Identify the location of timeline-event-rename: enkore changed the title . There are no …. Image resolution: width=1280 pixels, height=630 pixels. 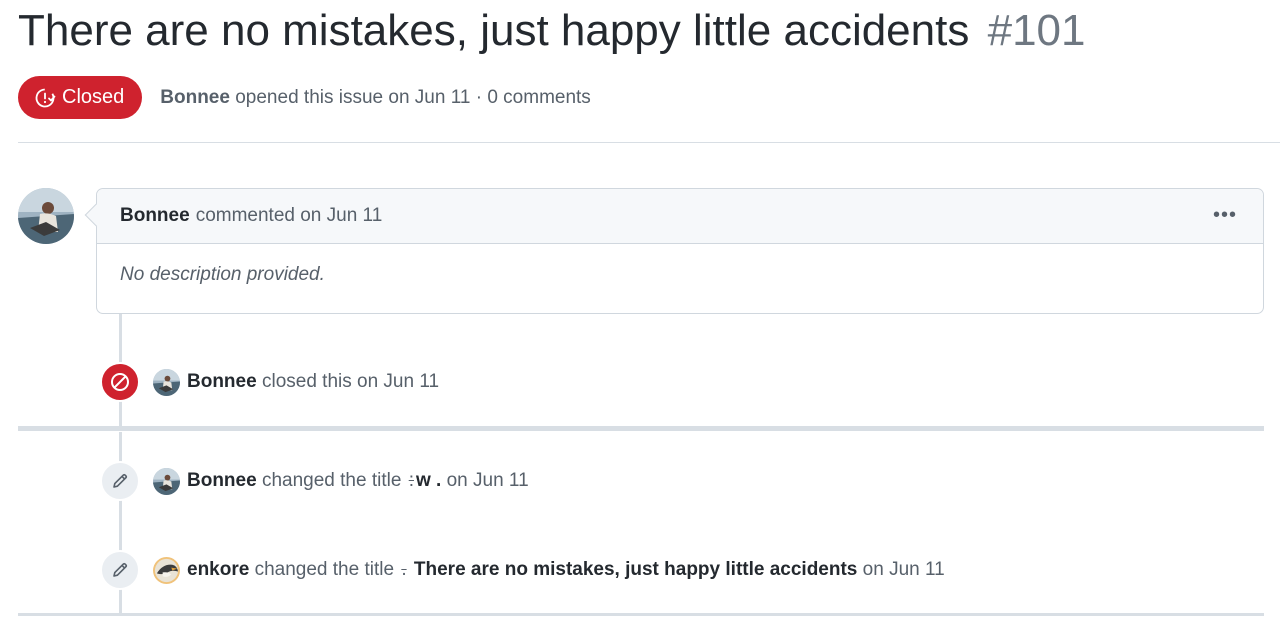
(522, 570).